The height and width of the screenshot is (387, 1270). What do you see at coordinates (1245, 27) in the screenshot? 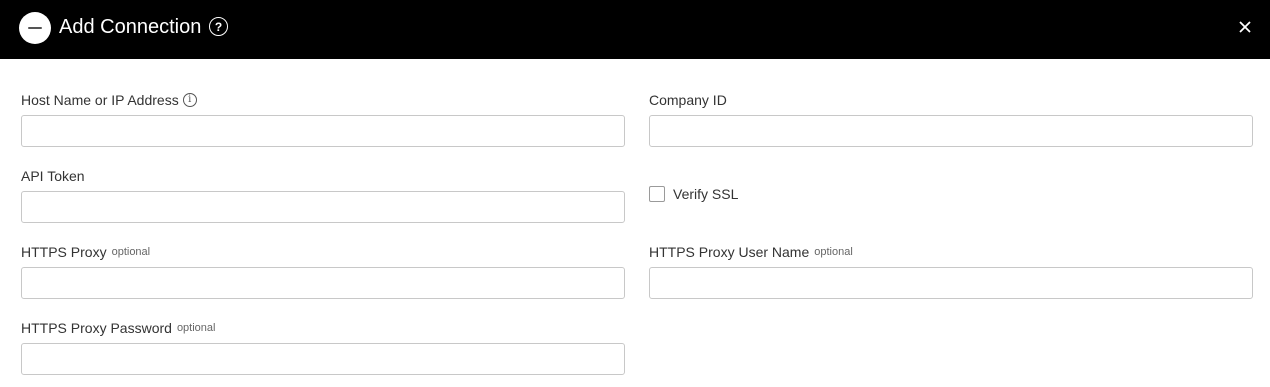
I see `close-icon` at bounding box center [1245, 27].